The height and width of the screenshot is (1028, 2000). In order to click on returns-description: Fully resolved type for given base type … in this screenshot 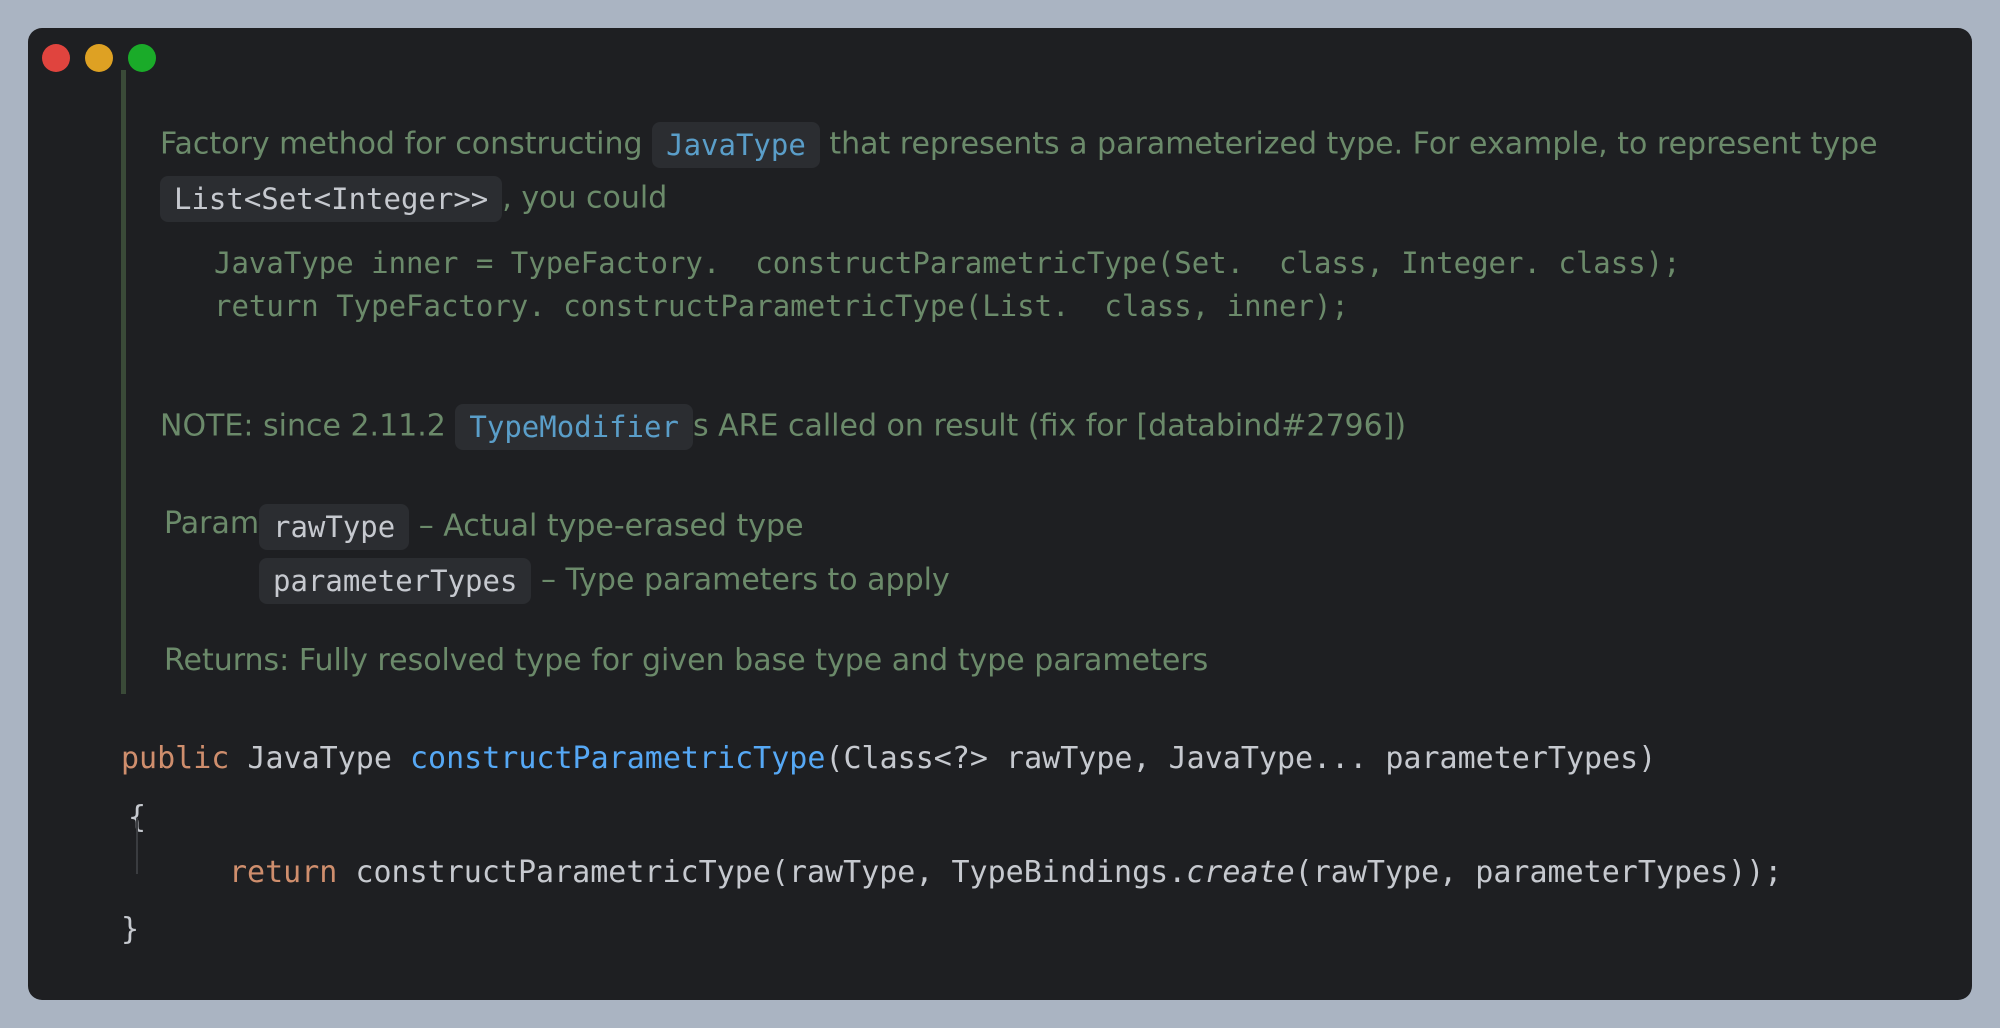, I will do `click(753, 660)`.